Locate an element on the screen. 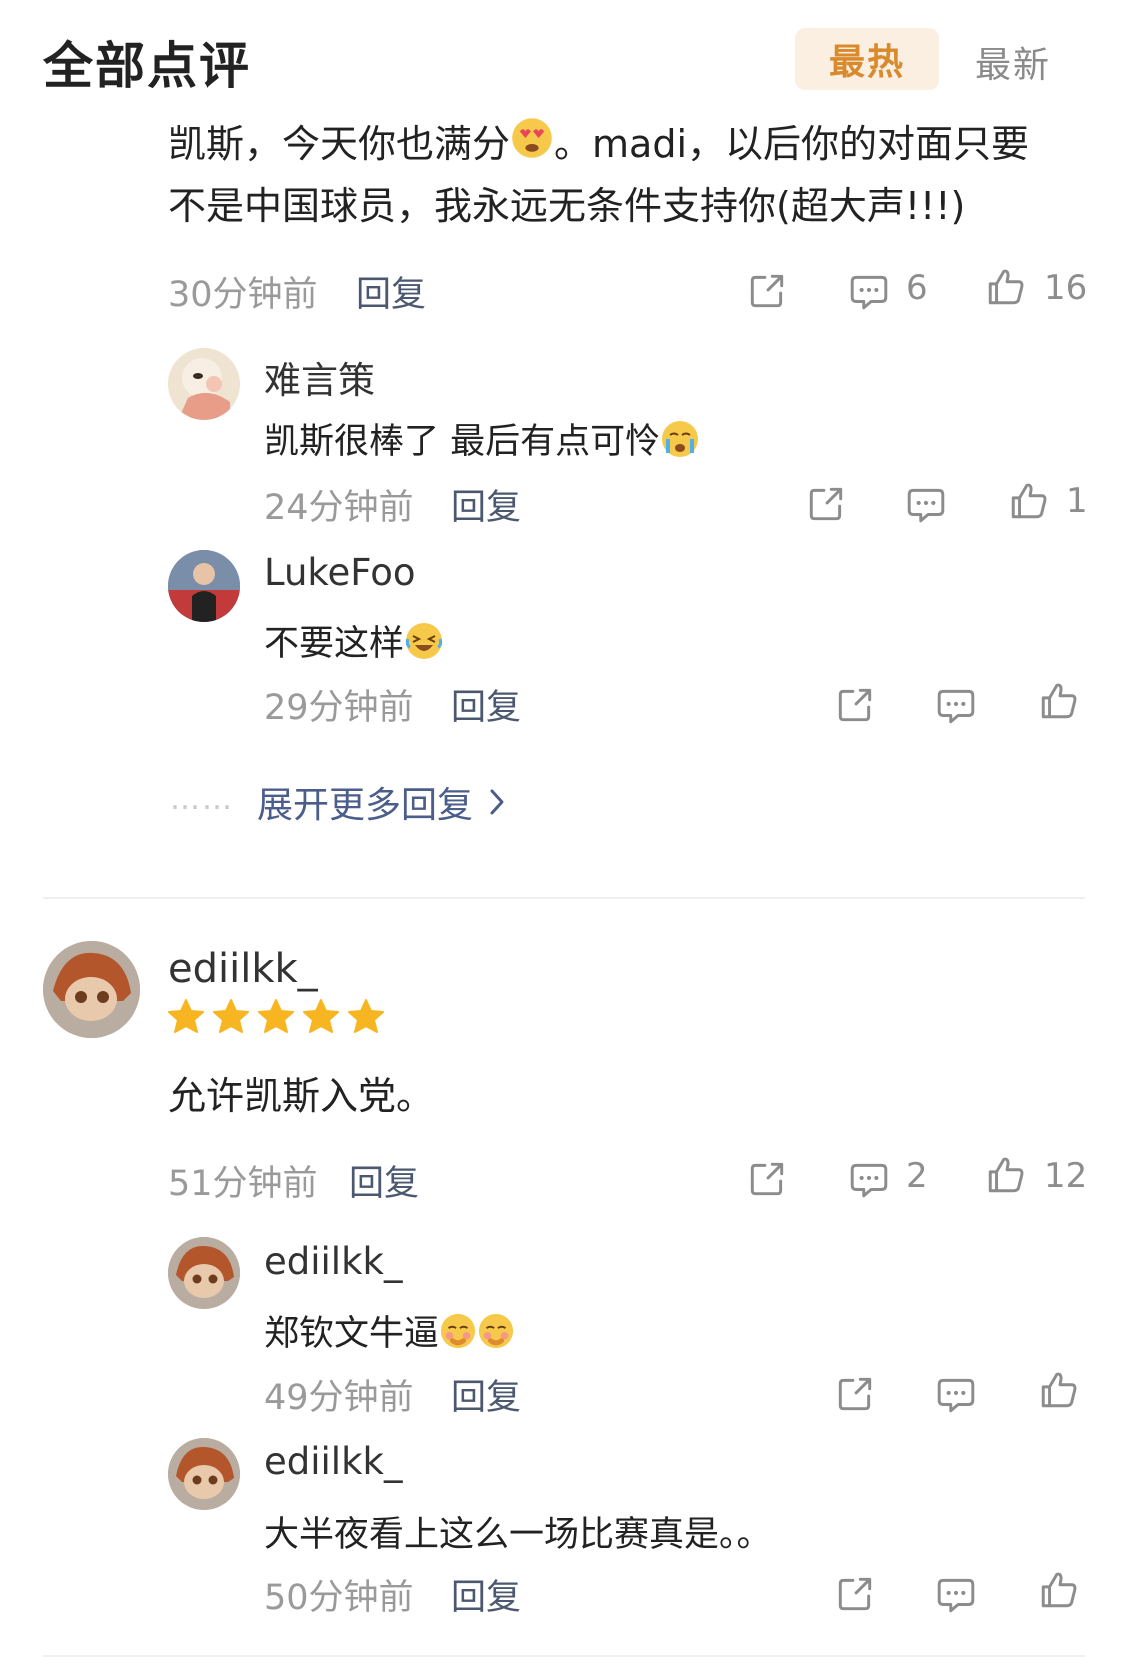 Image resolution: width=1124 pixels, height=1675 pixels. reply-text-content: 不要这样 is located at coordinates (334, 644).